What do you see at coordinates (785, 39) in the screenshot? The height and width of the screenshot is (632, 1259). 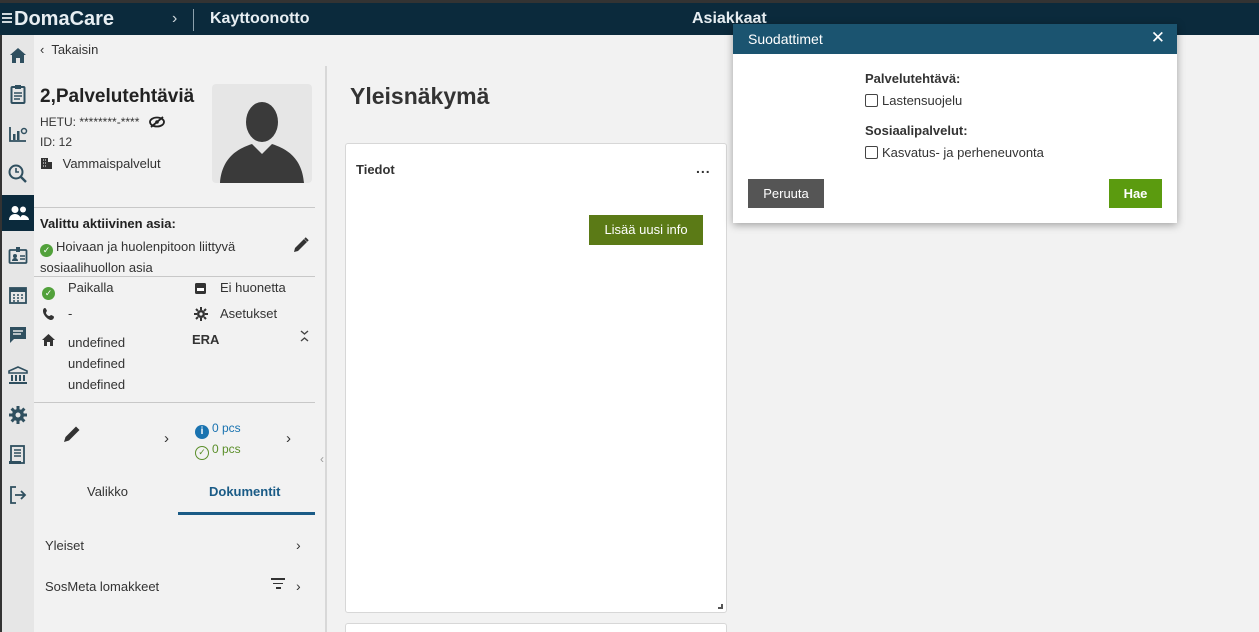 I see `dialog-title: Suodattimet` at bounding box center [785, 39].